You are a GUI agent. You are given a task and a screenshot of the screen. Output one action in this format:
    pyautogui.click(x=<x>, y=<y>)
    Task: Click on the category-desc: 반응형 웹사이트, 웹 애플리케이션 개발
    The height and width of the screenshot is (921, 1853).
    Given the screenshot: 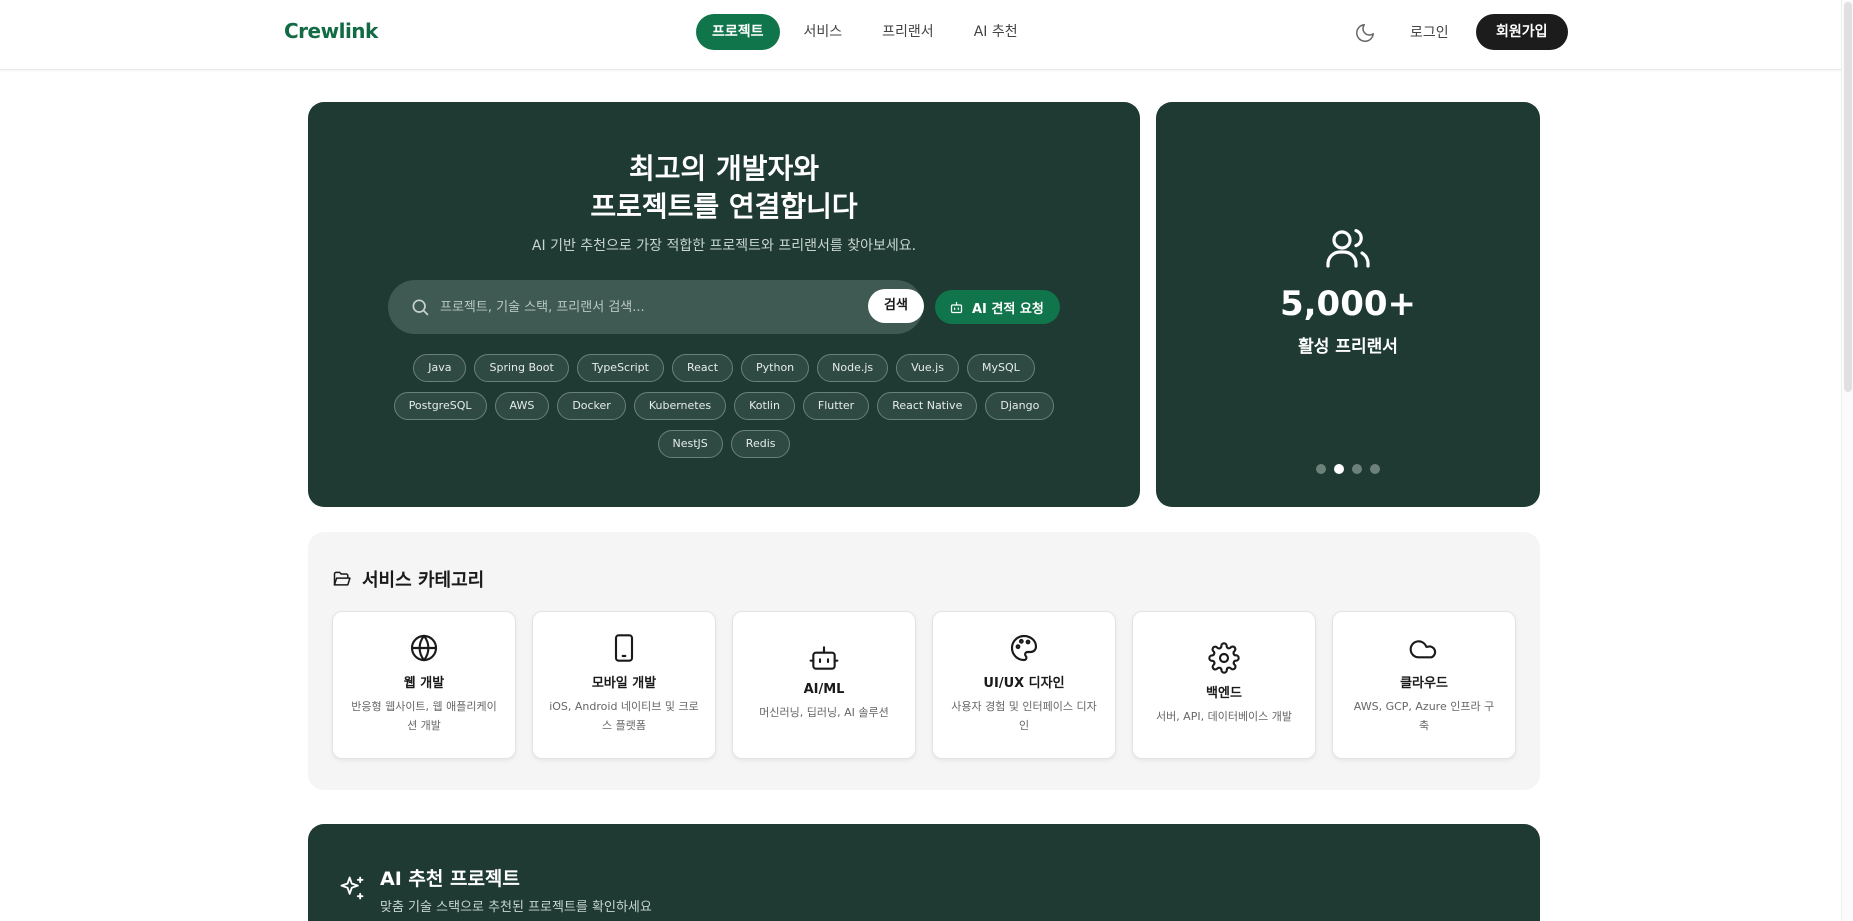 What is the action you would take?
    pyautogui.click(x=424, y=716)
    